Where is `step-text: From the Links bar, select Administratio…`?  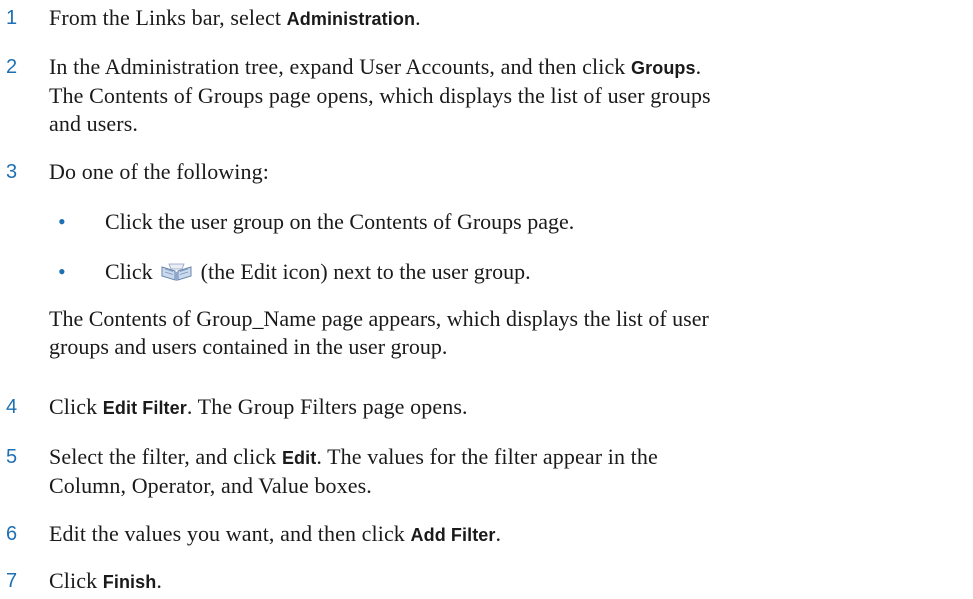 step-text: From the Links bar, select Administratio… is located at coordinates (235, 17).